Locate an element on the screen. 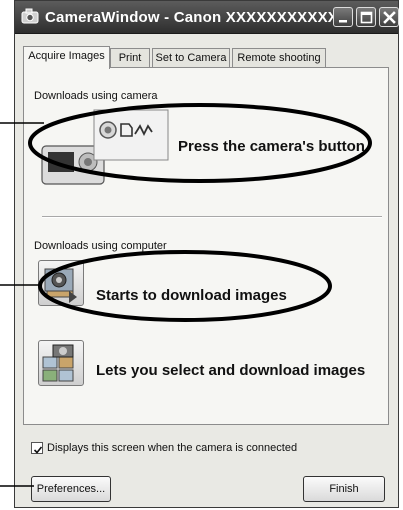 Image resolution: width=403 pixels, height=510 pixels. tab-acquire-images: Acquire Images is located at coordinates (66, 57).